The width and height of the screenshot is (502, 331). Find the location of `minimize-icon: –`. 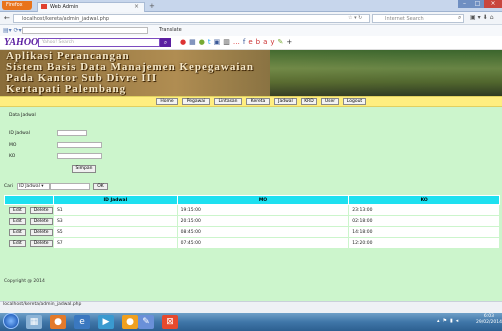

minimize-icon: – is located at coordinates (464, 4).